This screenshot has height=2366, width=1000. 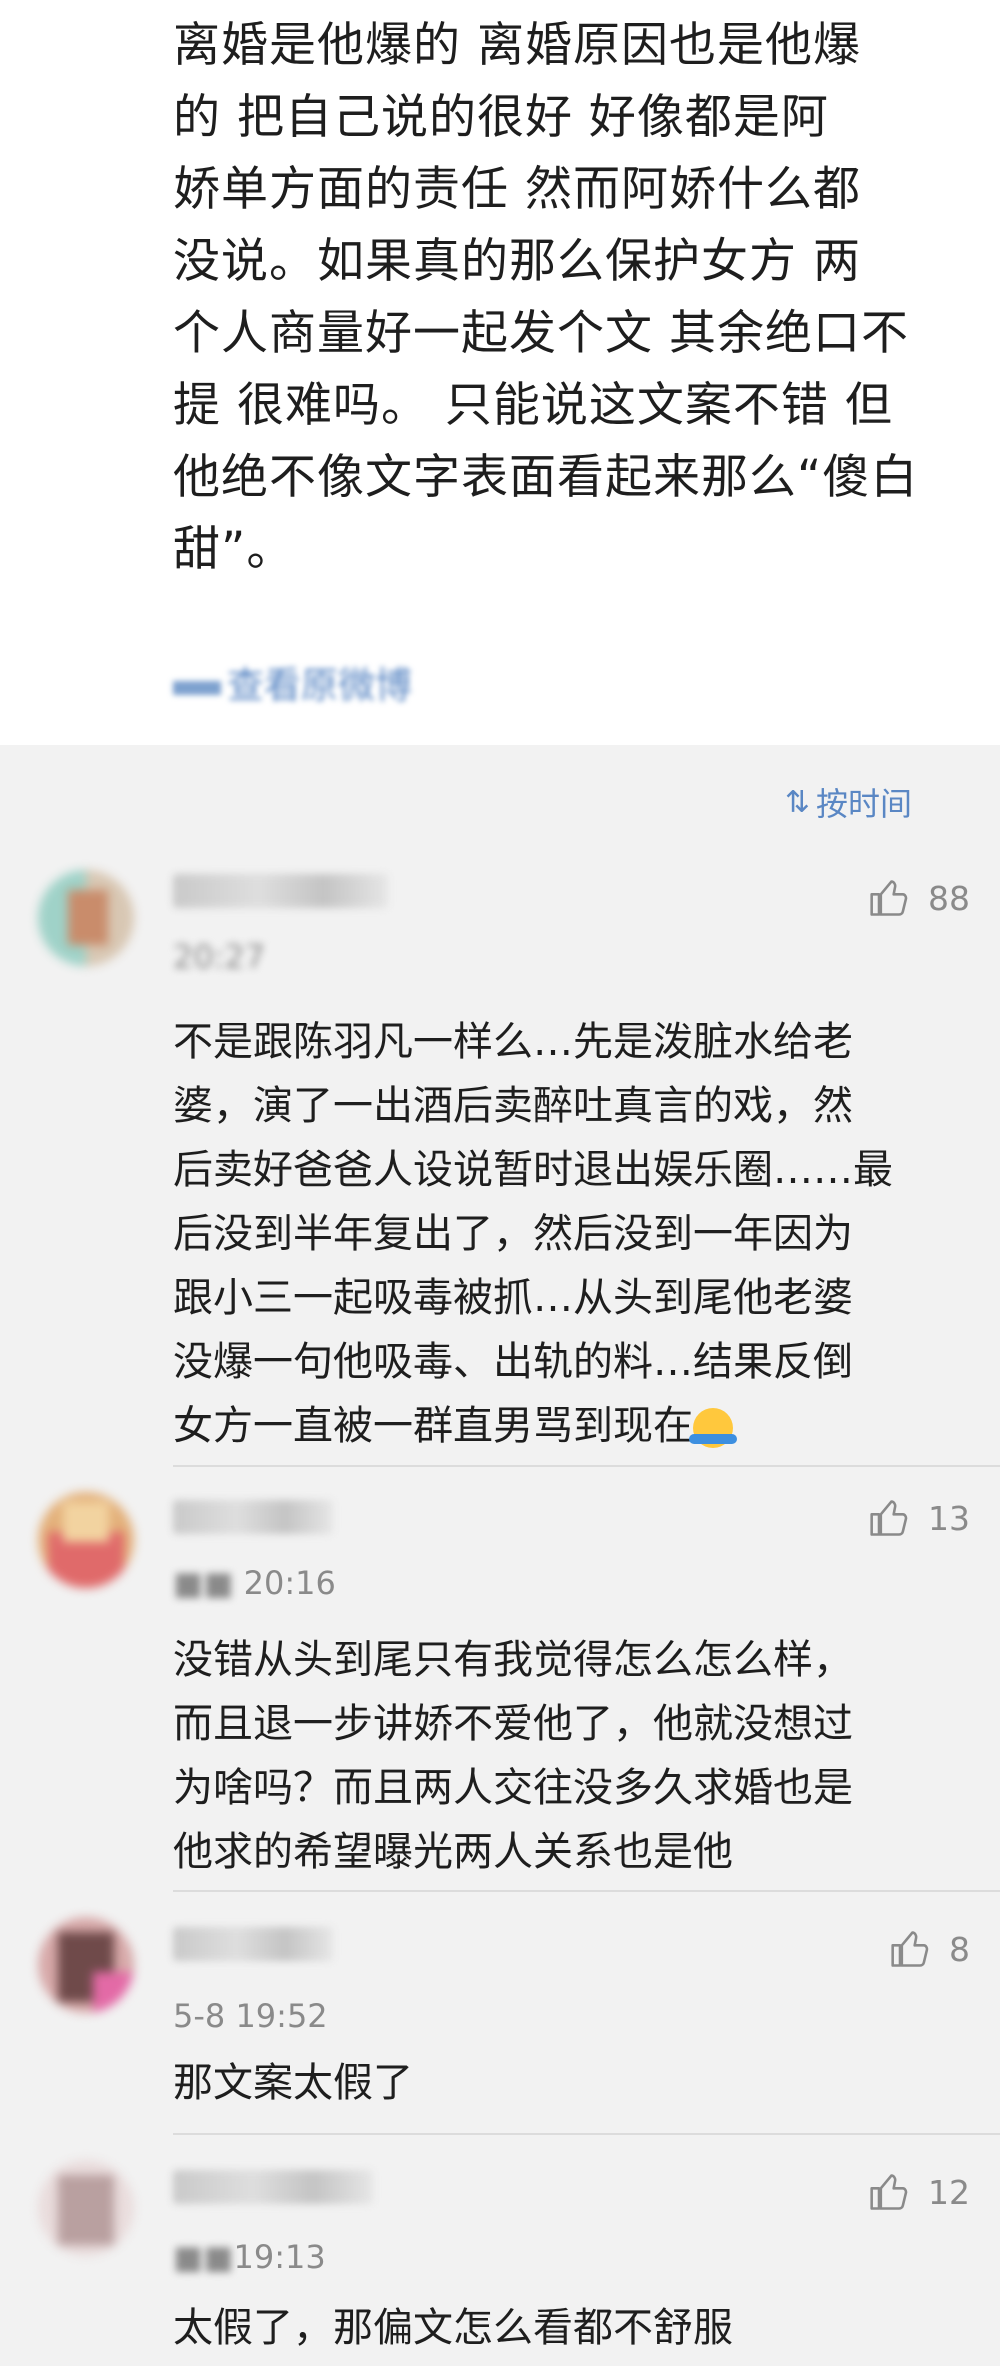 I want to click on comment-time: ■■ 20:16, so click(x=254, y=1583).